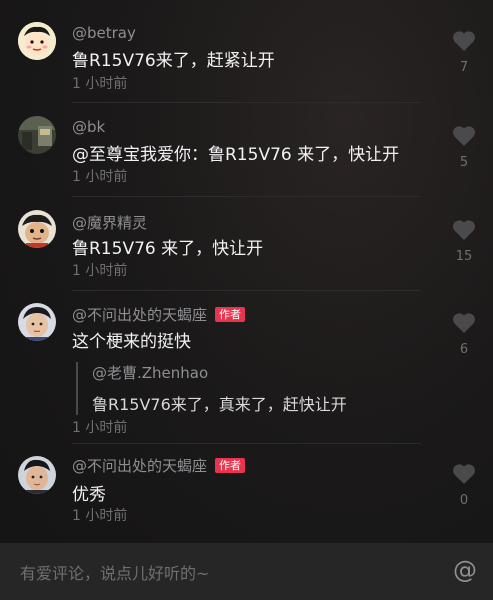  Describe the element at coordinates (464, 256) in the screenshot. I see `like-count: 15` at that location.